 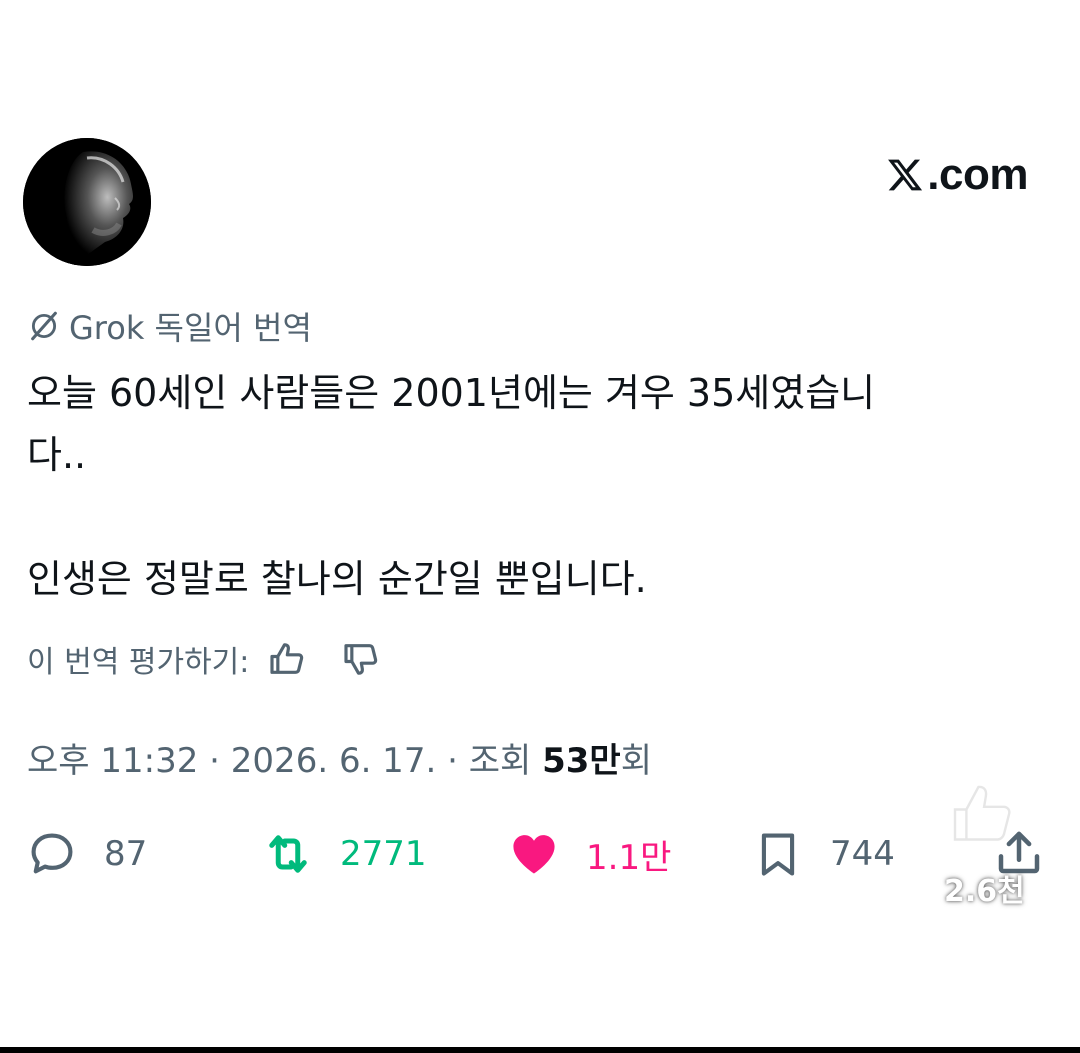 I want to click on avatar, so click(x=87, y=202).